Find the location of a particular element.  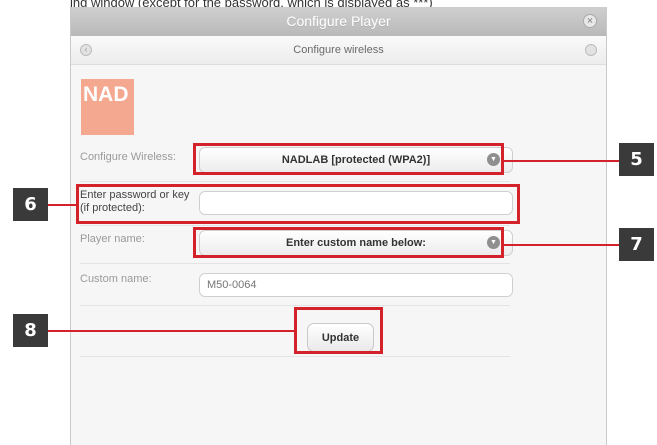

window-title: Configure Player is located at coordinates (338, 21).